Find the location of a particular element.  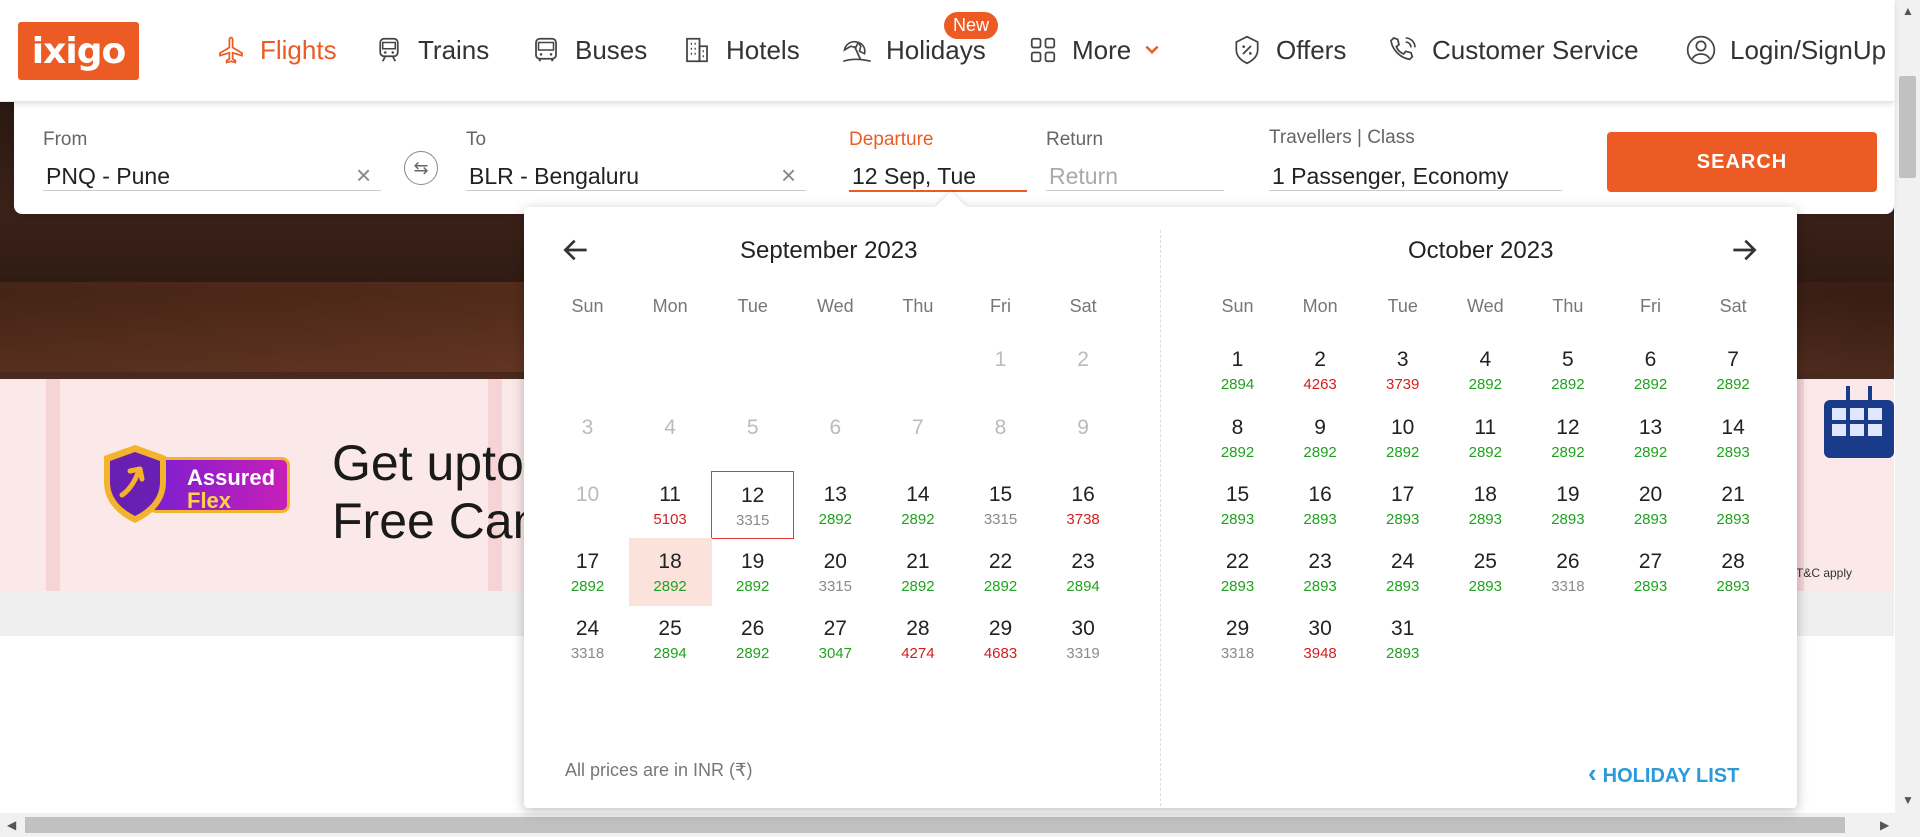

calendar-day: 20 2893 is located at coordinates (1650, 505).